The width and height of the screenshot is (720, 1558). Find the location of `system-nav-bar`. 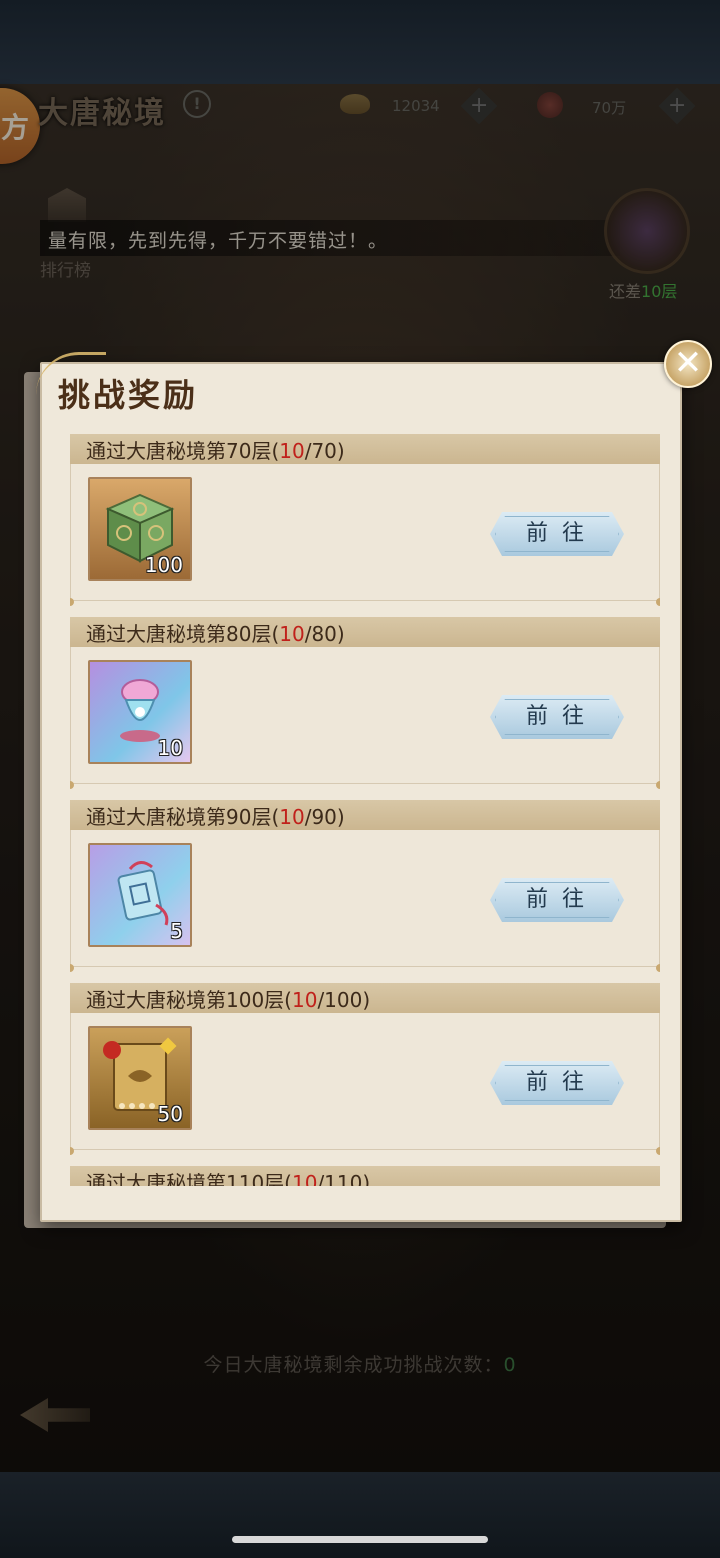

system-nav-bar is located at coordinates (360, 1515).